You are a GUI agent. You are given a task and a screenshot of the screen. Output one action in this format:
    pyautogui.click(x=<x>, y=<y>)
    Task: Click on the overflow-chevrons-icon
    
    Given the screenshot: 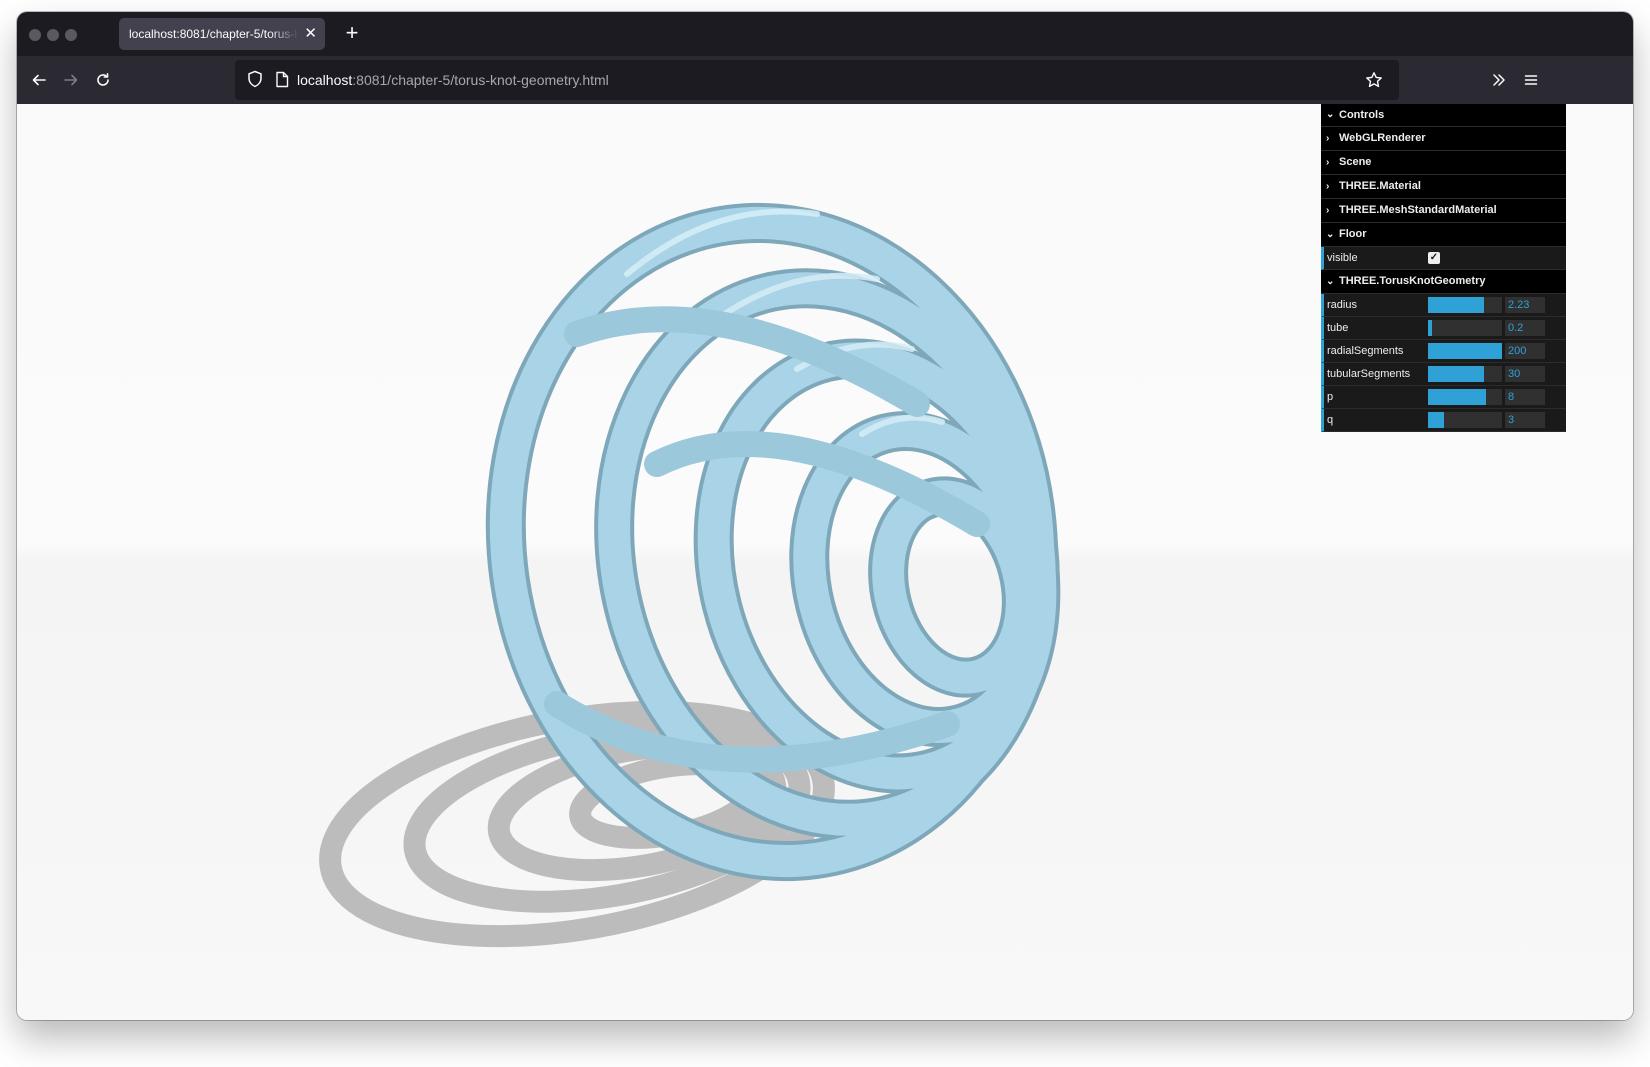 What is the action you would take?
    pyautogui.click(x=1499, y=80)
    